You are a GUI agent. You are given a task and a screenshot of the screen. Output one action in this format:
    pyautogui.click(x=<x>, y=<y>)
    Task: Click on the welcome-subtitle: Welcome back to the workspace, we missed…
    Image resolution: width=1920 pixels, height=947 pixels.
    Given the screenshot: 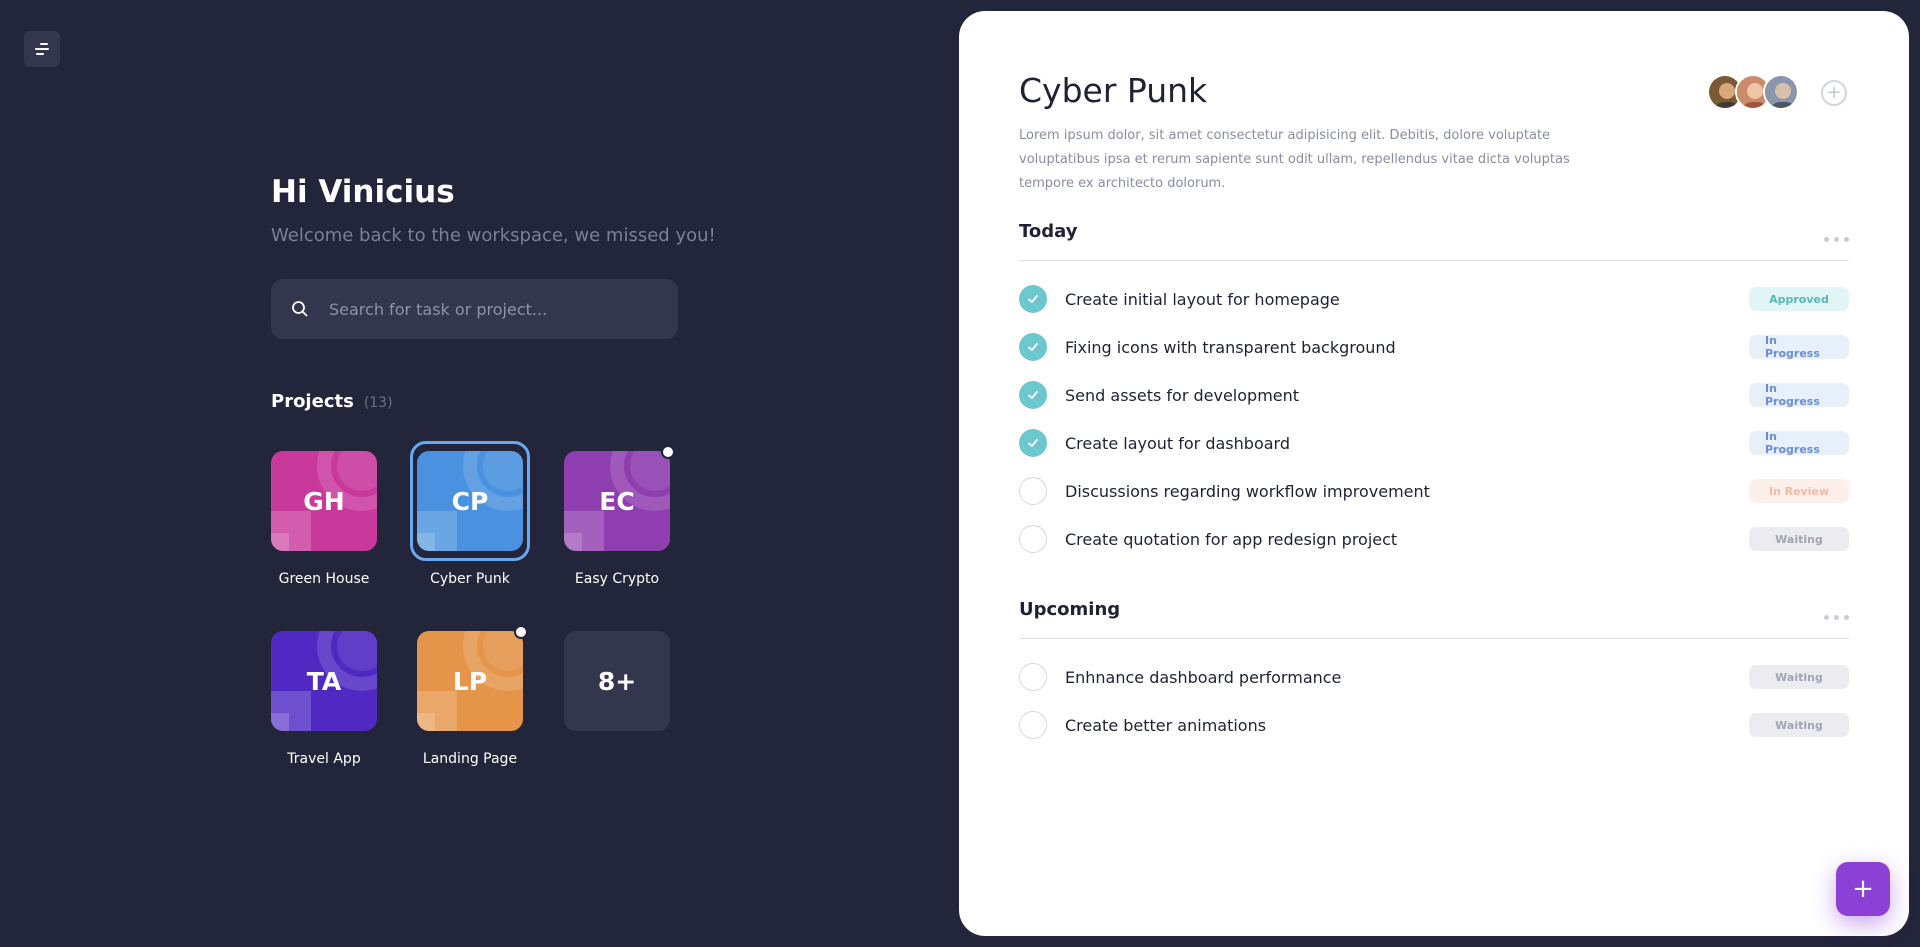 What is the action you would take?
    pyautogui.click(x=493, y=235)
    